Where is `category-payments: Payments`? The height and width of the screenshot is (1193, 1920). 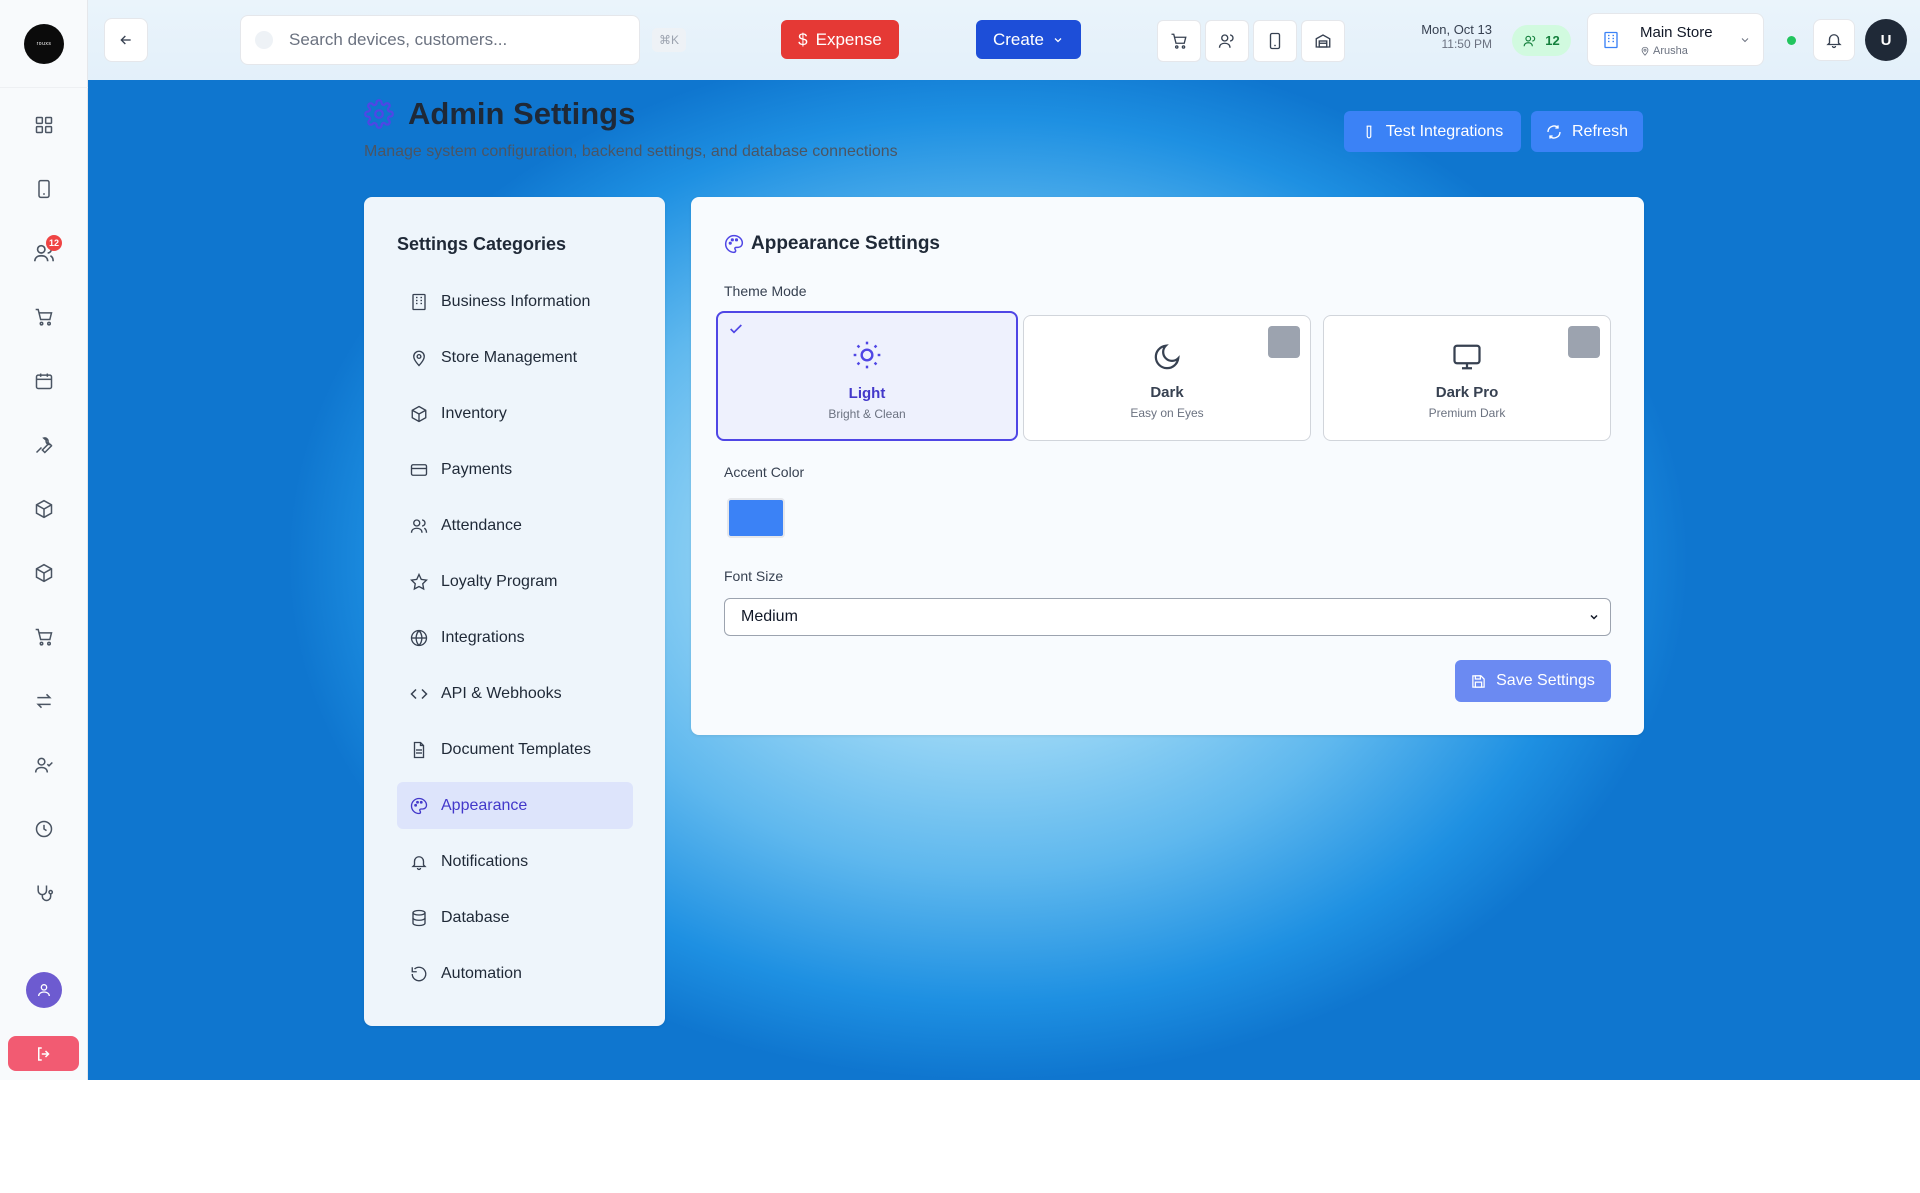
category-payments: Payments is located at coordinates (515, 469).